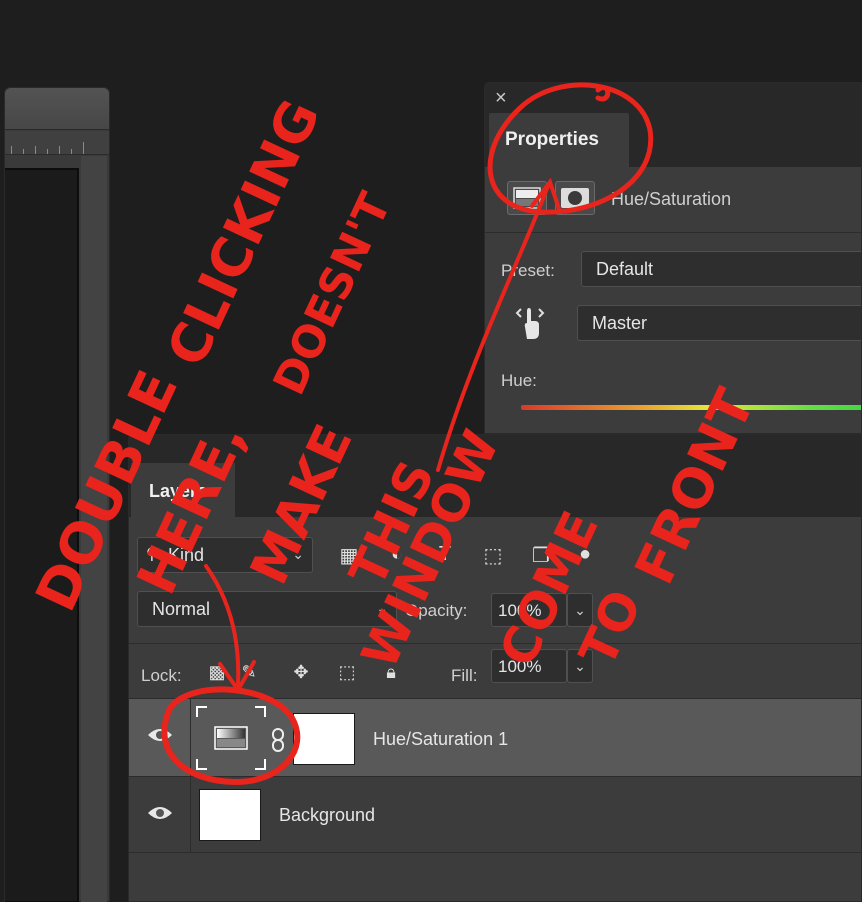 This screenshot has width=862, height=902. Describe the element at coordinates (519, 380) in the screenshot. I see `hue-label: Hue:` at that location.